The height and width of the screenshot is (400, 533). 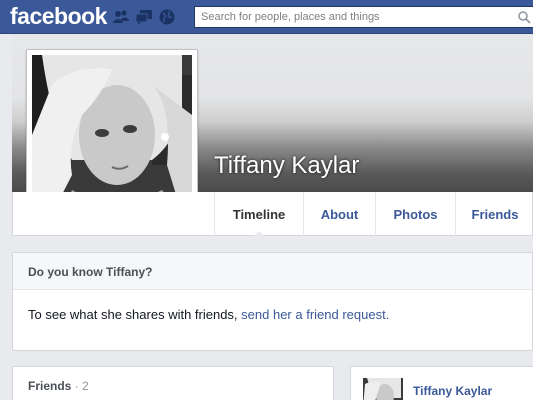 I want to click on profile-tabs: Timeline About Photos Friends, so click(x=373, y=214).